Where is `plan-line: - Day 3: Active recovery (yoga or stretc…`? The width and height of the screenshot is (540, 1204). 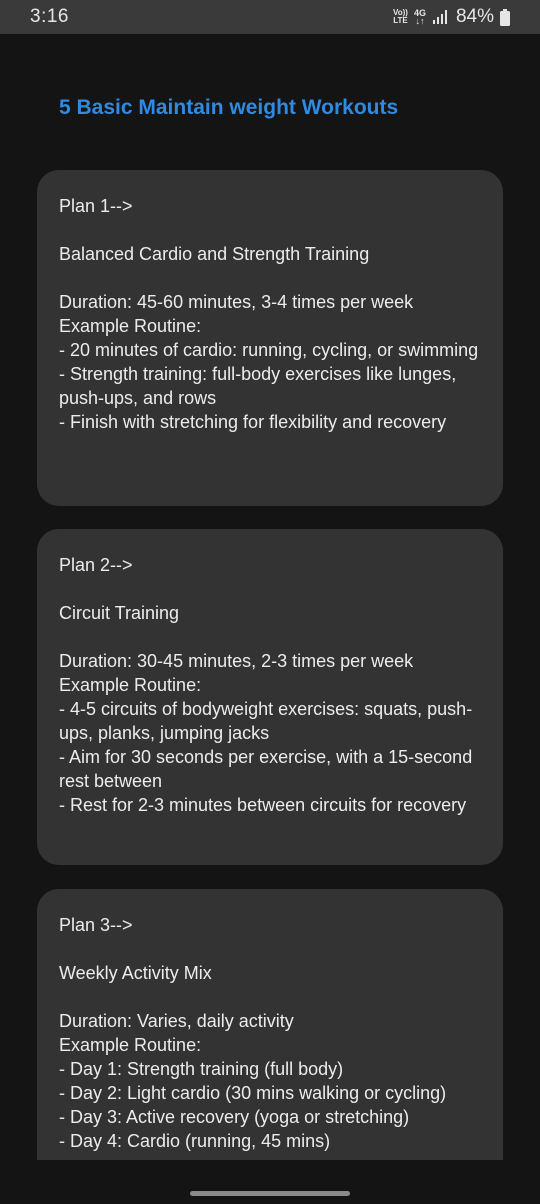 plan-line: - Day 3: Active recovery (yoga or stretc… is located at coordinates (234, 1117).